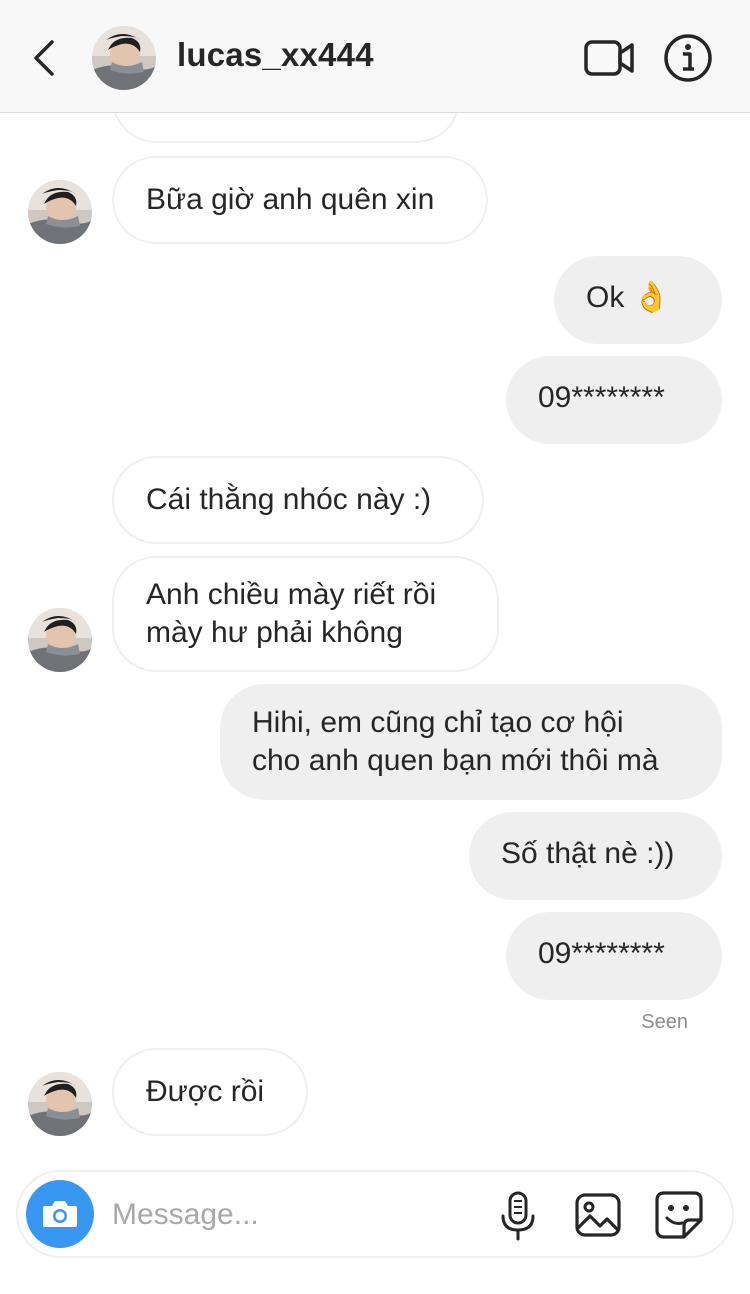 The width and height of the screenshot is (750, 1294). What do you see at coordinates (274, 632) in the screenshot?
I see `message-line: mày hư phải không` at bounding box center [274, 632].